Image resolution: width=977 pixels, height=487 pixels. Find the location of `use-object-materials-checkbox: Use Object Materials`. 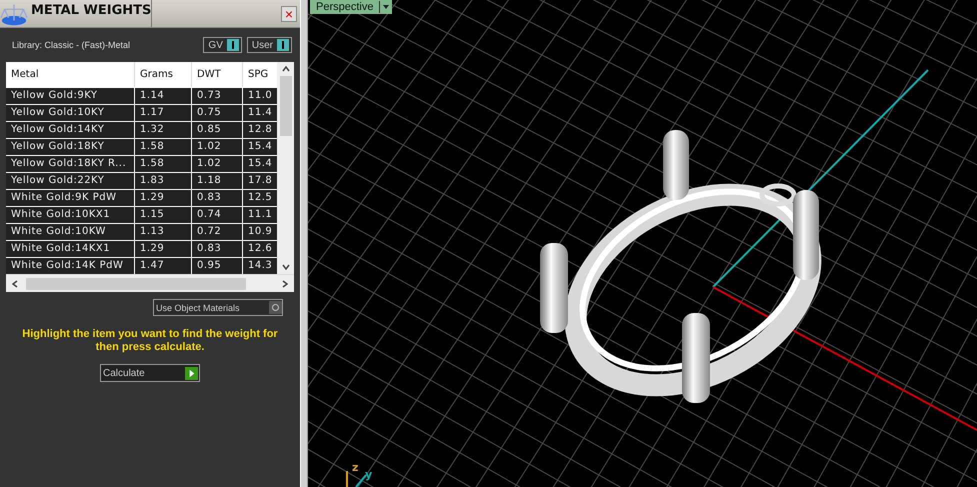

use-object-materials-checkbox: Use Object Materials is located at coordinates (218, 307).